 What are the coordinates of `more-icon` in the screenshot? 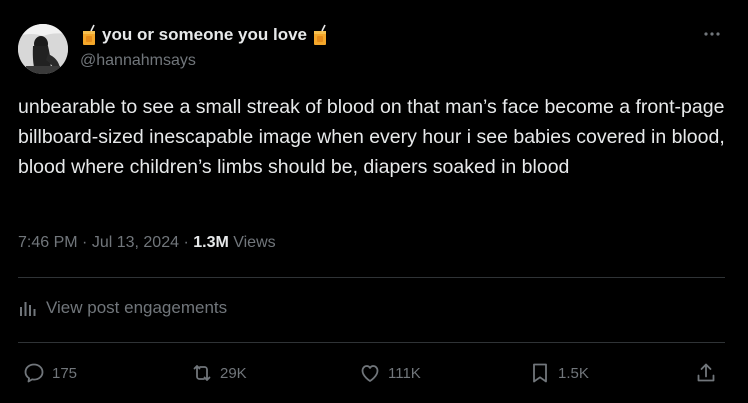 It's located at (712, 34).